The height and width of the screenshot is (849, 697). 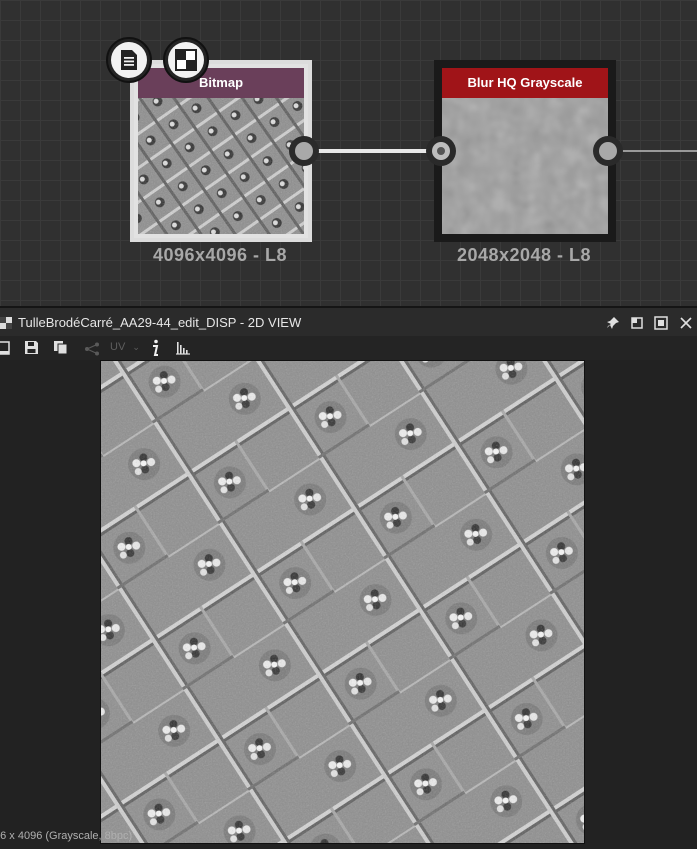 I want to click on maximize-icon, so click(x=661, y=323).